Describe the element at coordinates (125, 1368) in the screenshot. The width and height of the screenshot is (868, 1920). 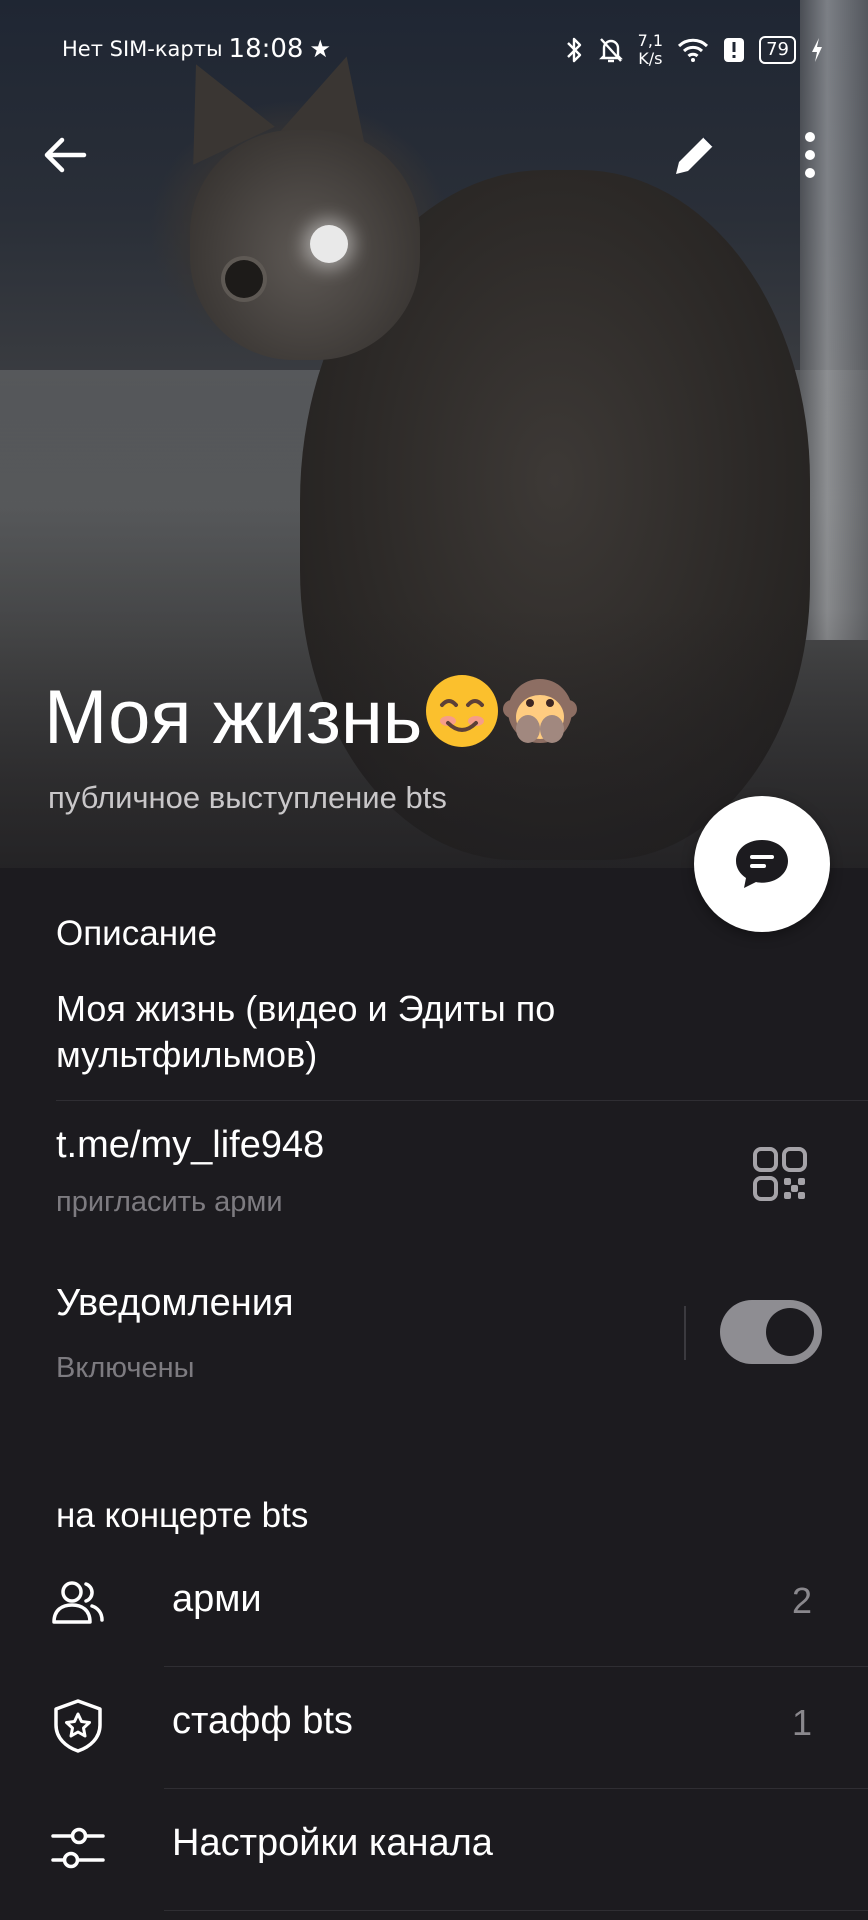
I see `notifications-state: Включены` at that location.